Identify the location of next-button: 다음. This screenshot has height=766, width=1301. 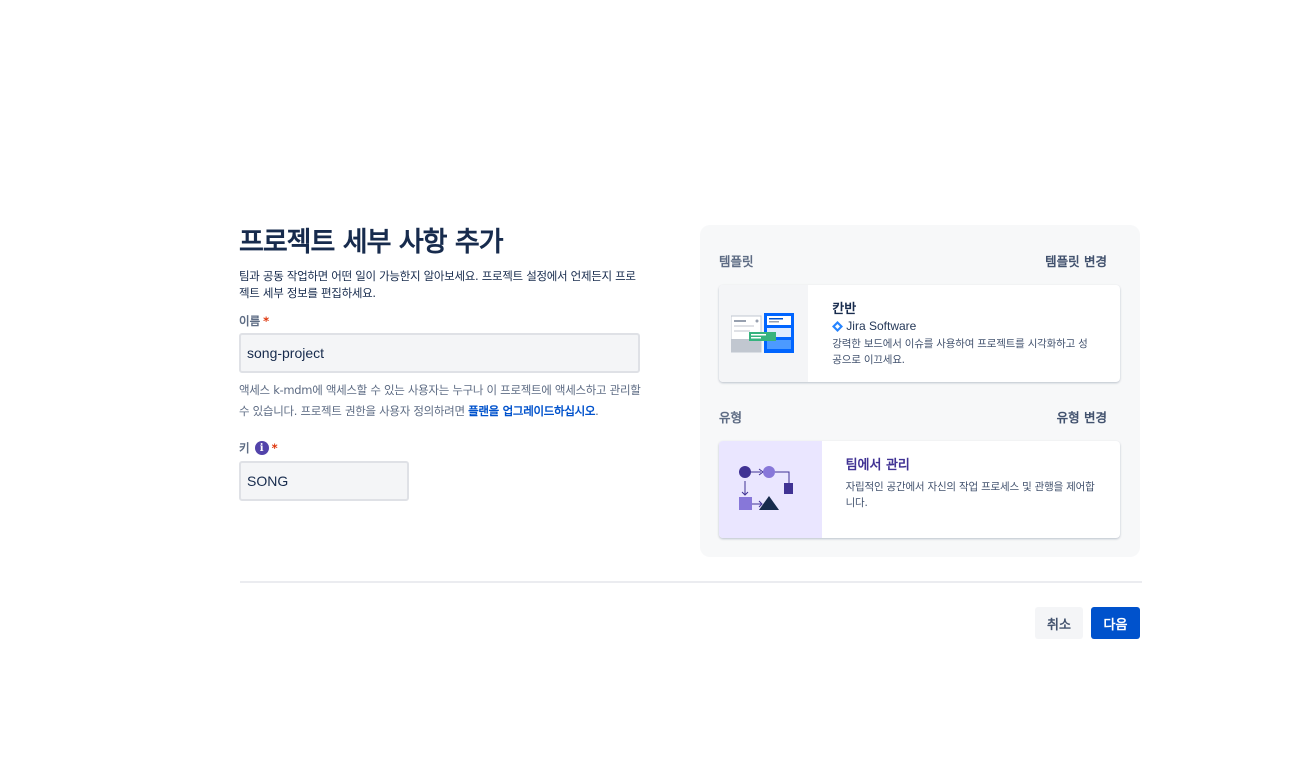
(1115, 623).